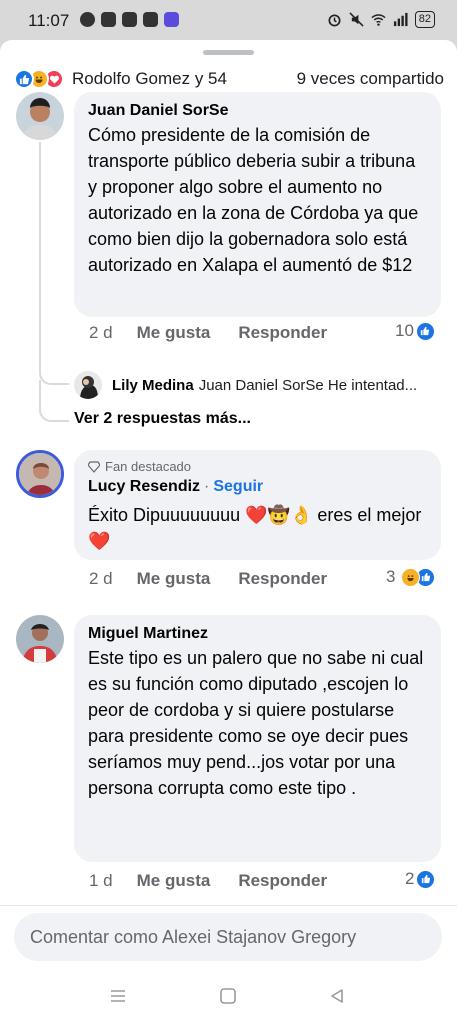 The width and height of the screenshot is (457, 1024). I want to click on haha-reaction-icon, so click(411, 577).